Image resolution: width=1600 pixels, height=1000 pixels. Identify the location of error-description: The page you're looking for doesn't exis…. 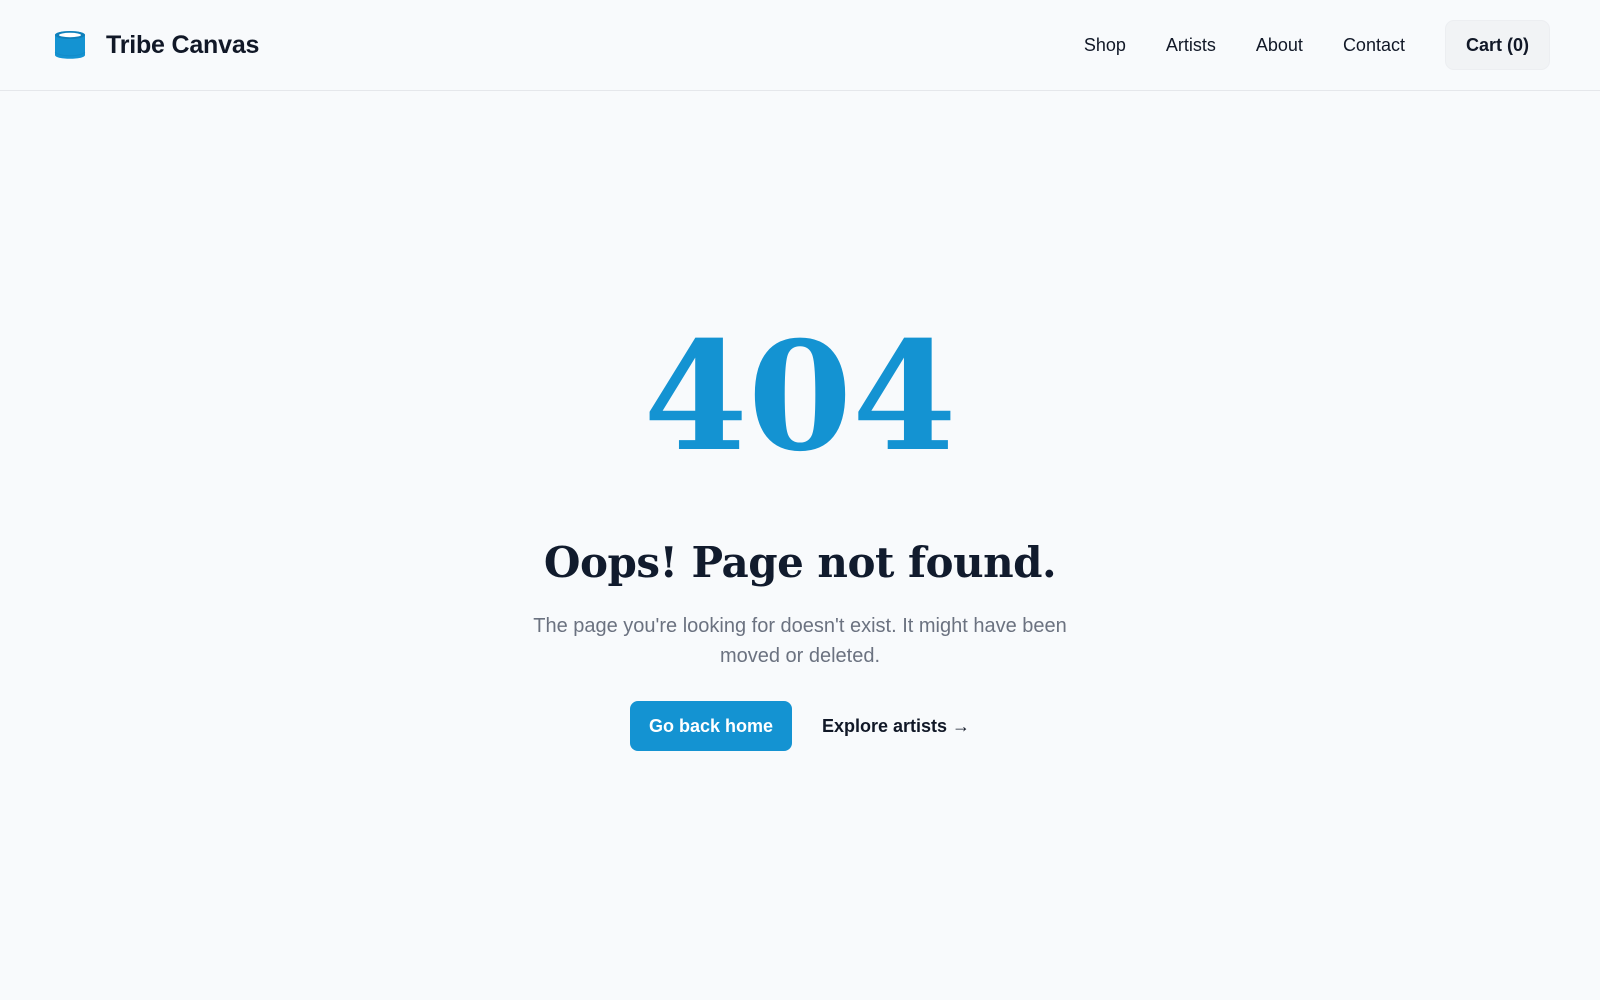
(800, 641).